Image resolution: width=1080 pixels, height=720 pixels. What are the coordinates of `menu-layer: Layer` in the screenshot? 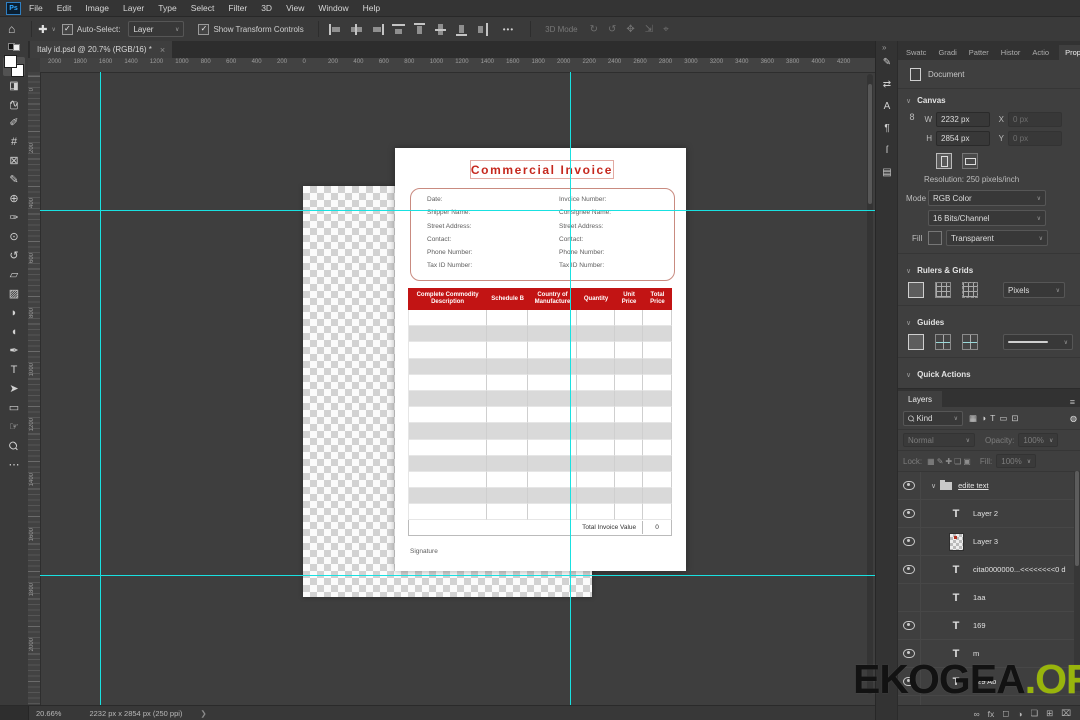 It's located at (133, 8).